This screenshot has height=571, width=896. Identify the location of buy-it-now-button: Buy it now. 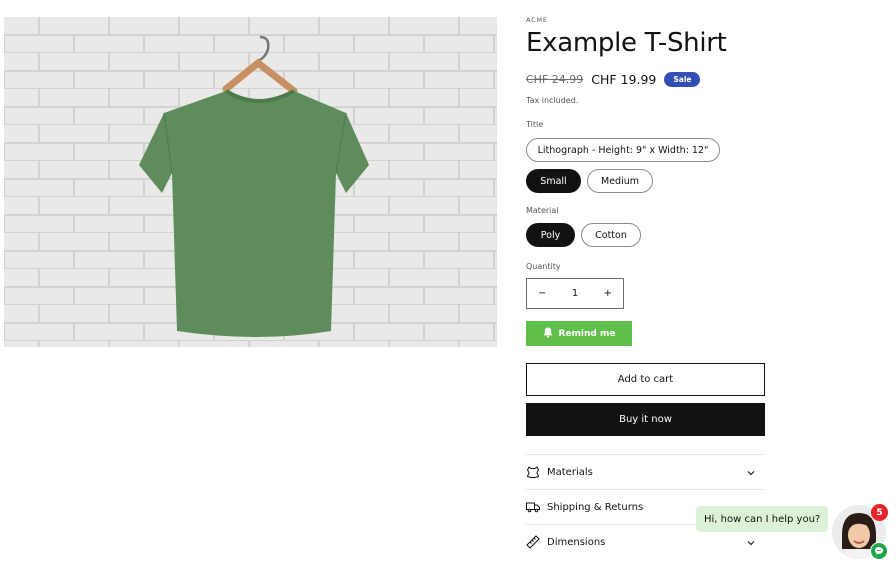
(645, 419).